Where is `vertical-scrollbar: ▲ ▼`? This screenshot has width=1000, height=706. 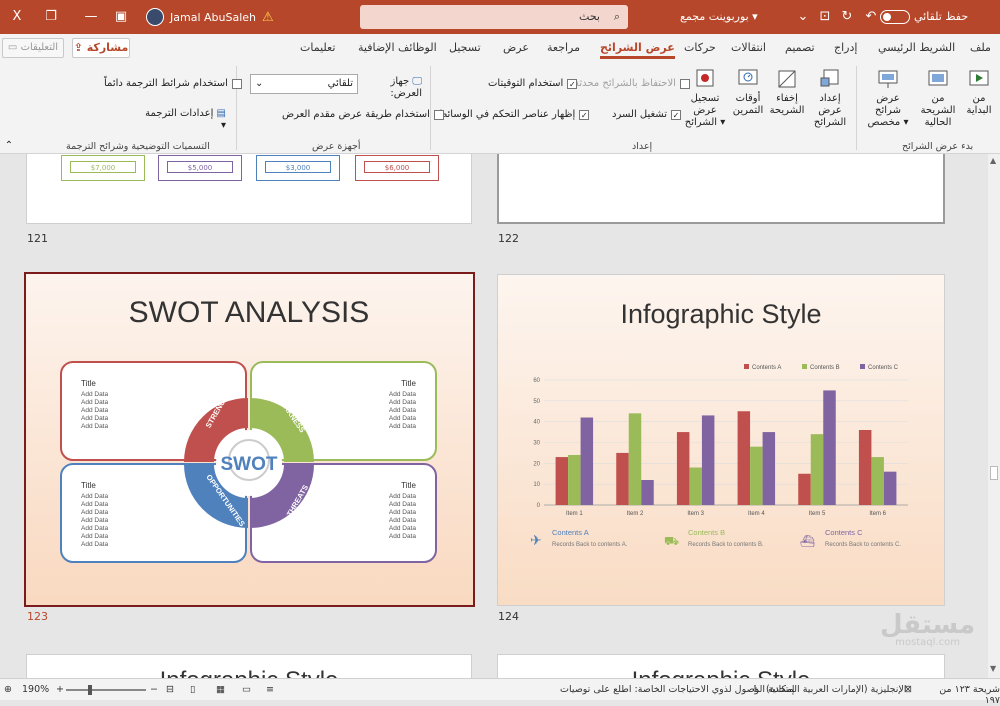
vertical-scrollbar: ▲ ▼ is located at coordinates (994, 416).